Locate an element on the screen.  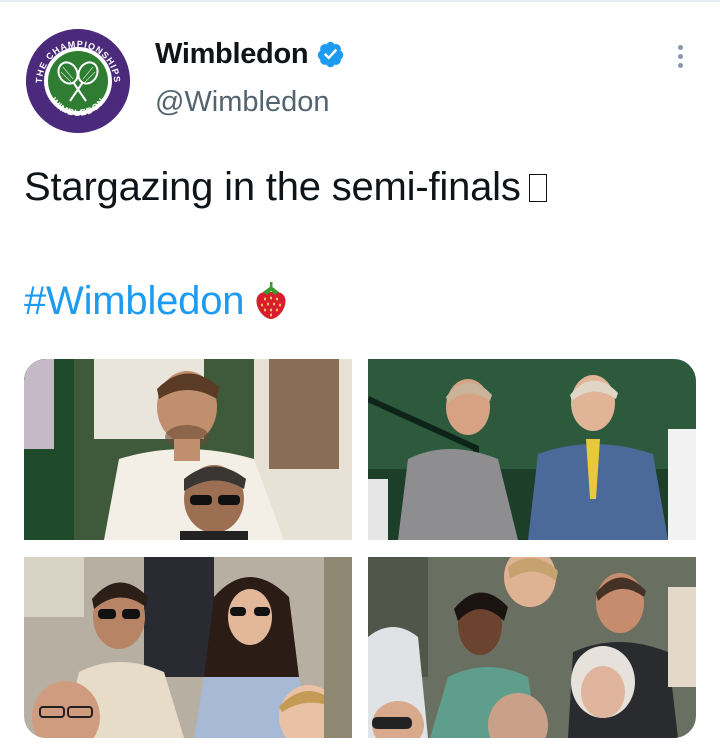
verified-badge-icon is located at coordinates (330, 54).